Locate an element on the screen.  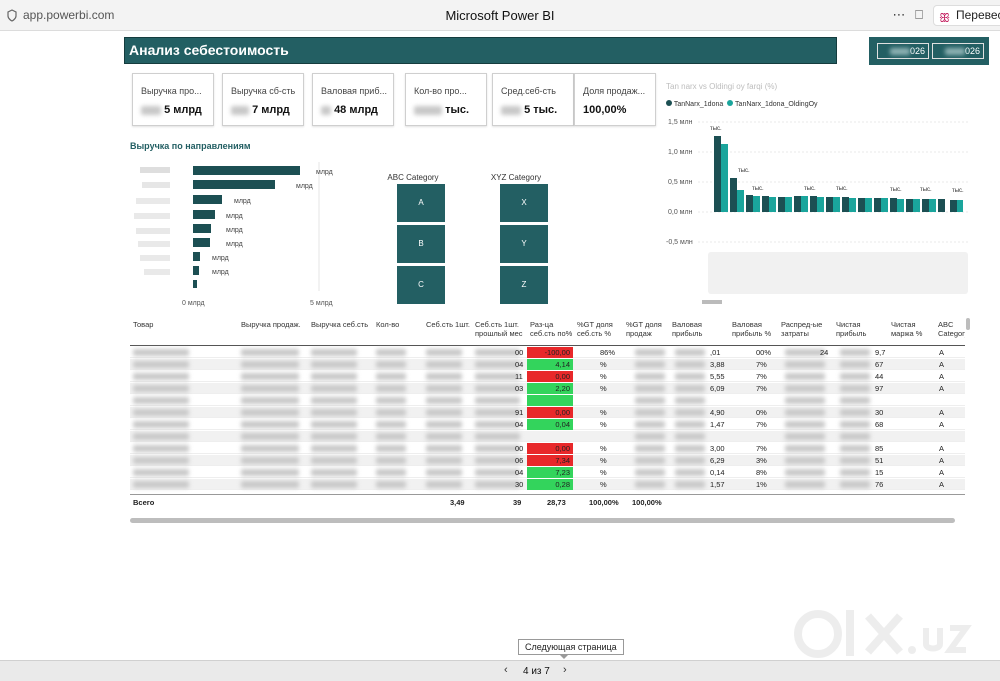
kpi-card-avg-cost: Сред.себ-сть 5 тыс. is located at coordinates (533, 99).